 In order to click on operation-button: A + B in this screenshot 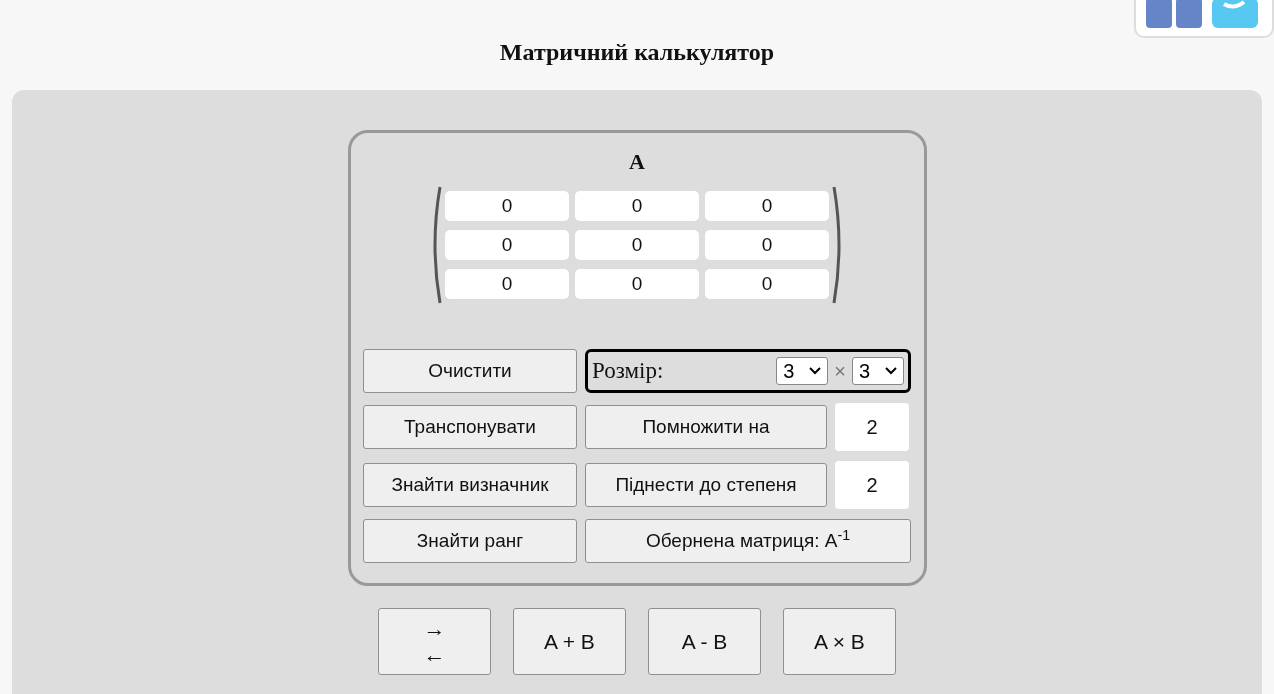, I will do `click(569, 641)`.